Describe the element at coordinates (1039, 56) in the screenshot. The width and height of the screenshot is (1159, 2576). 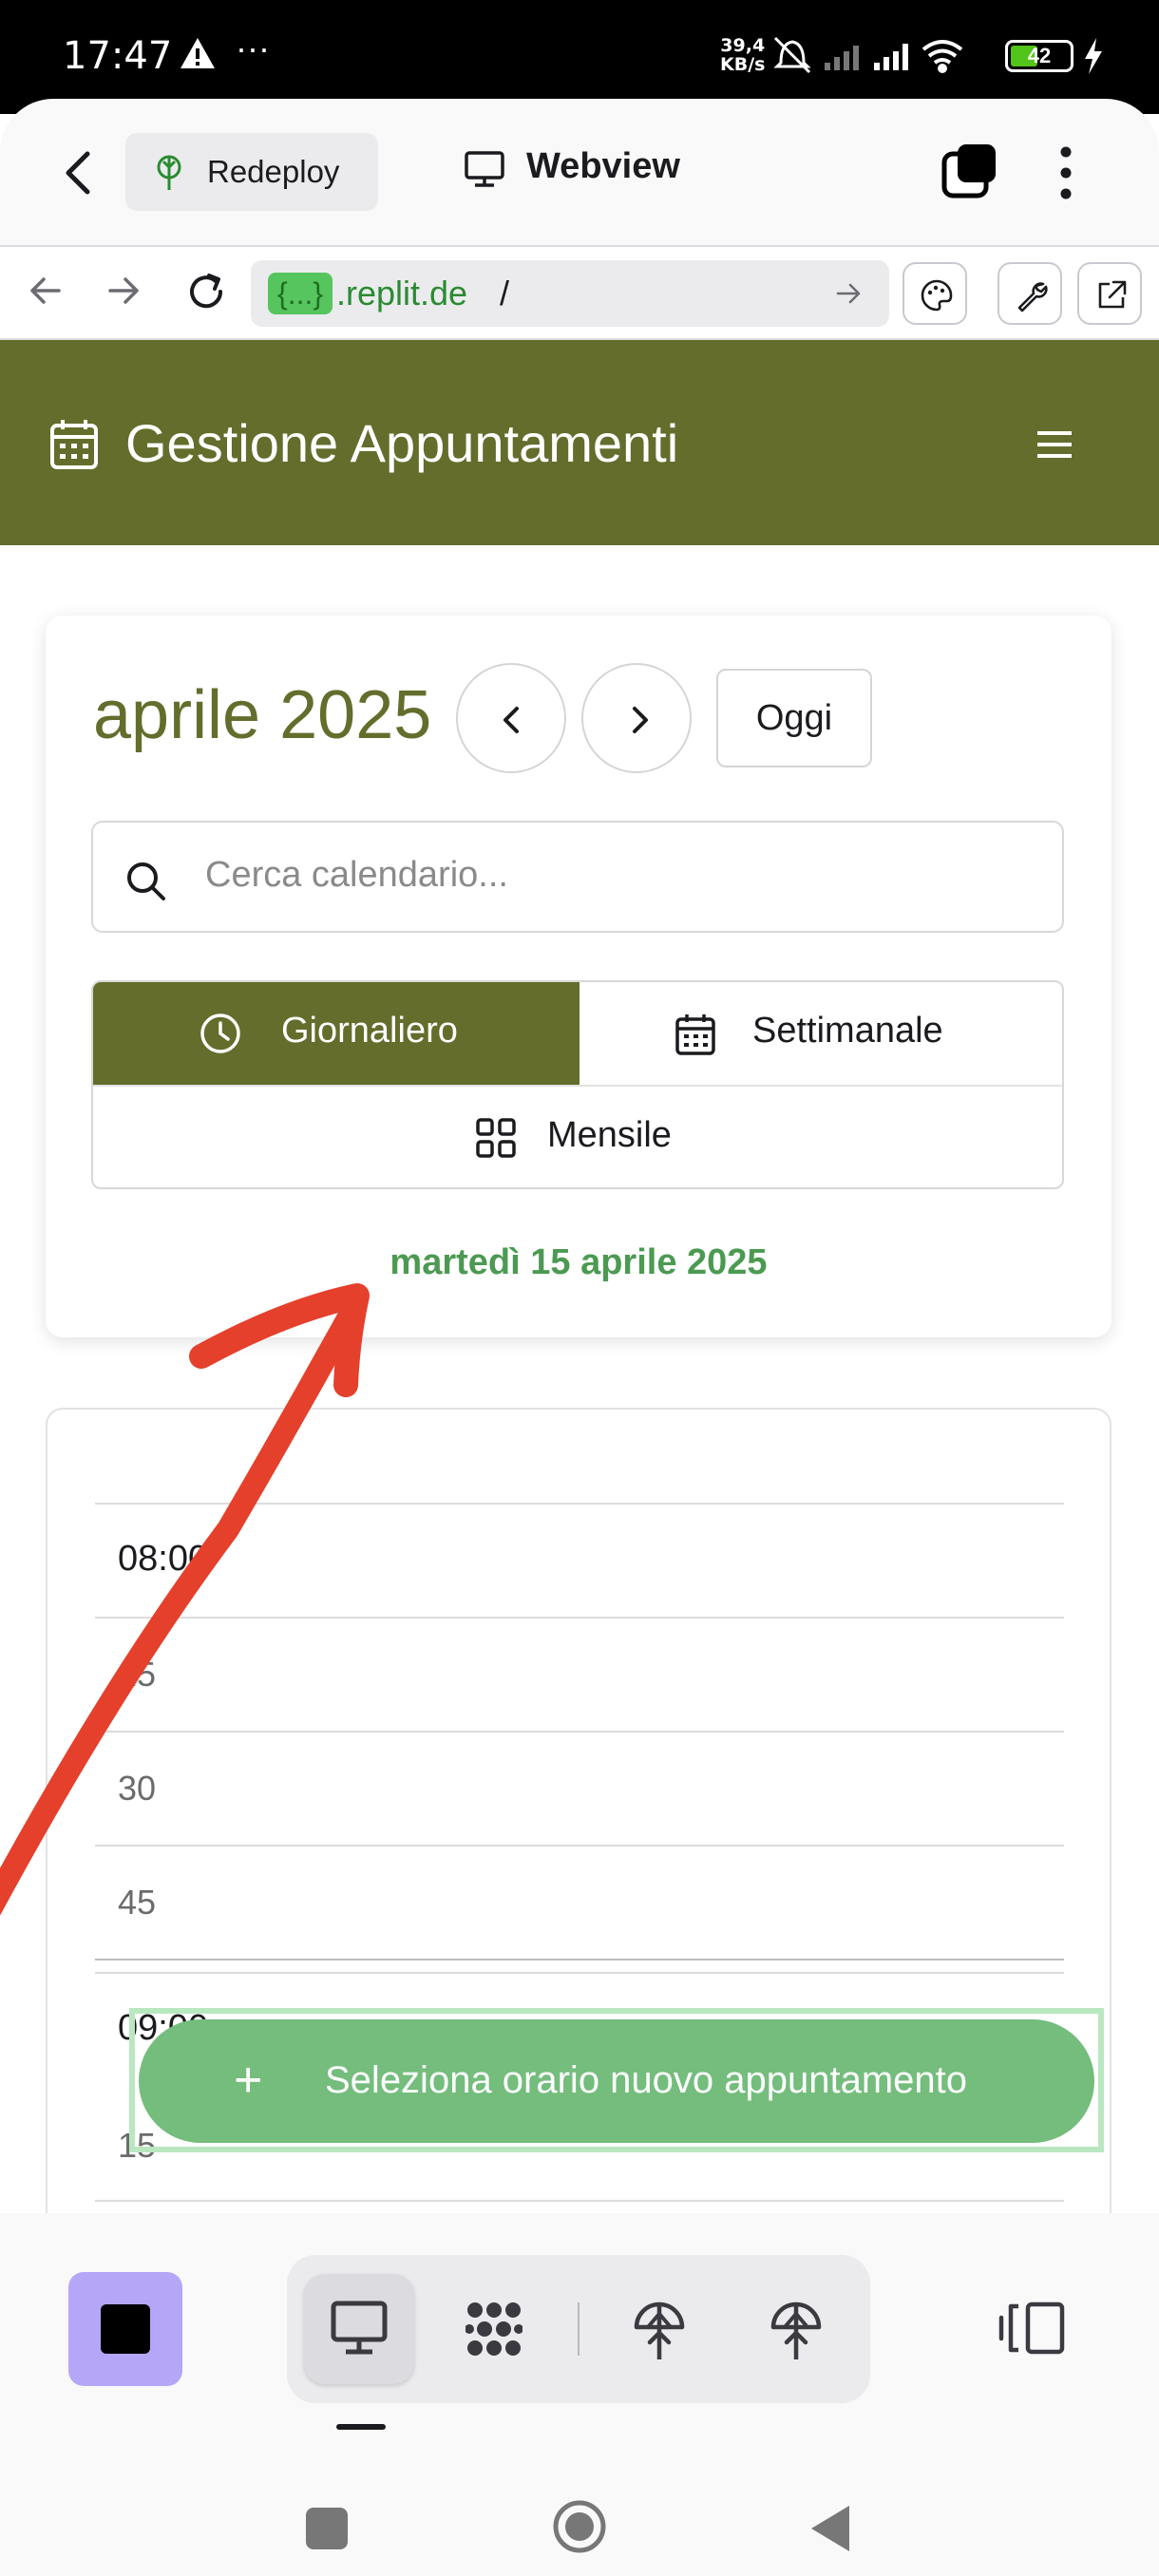
I see `battery-icon: 42` at that location.